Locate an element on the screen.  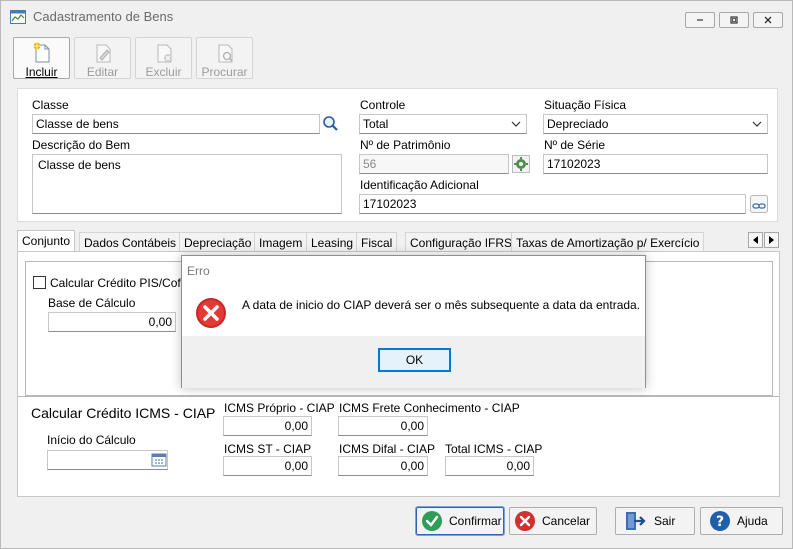
descricao-field: Classe de bens is located at coordinates (187, 184).